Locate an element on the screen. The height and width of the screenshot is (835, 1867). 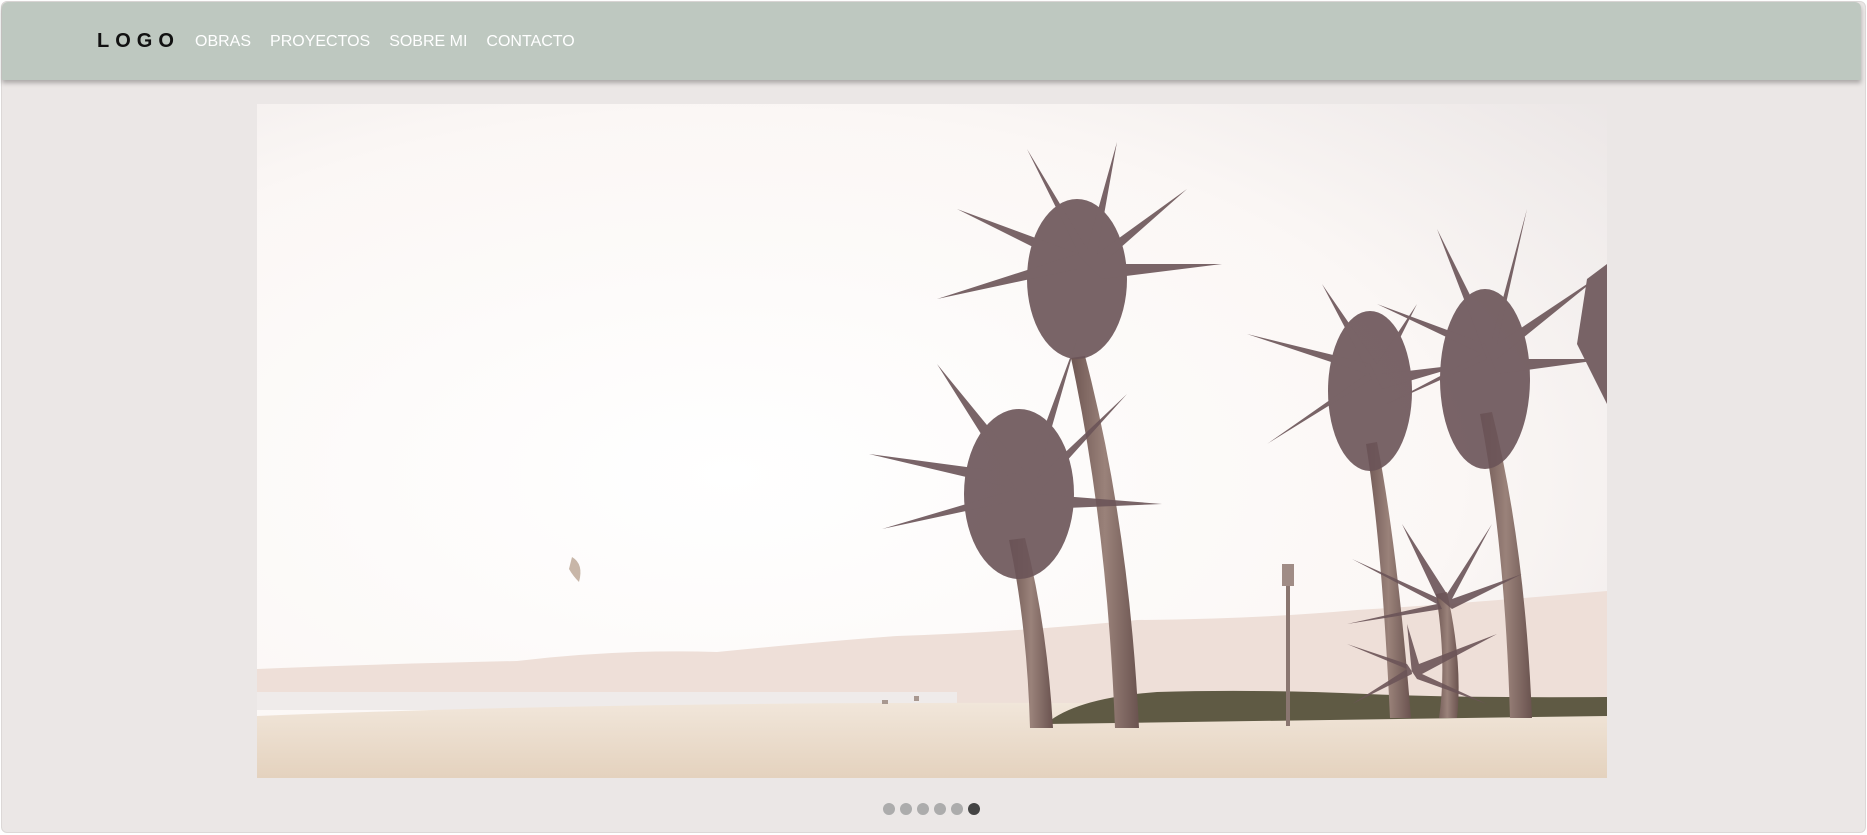
nav-link-contacto: CONTACTO is located at coordinates (530, 42).